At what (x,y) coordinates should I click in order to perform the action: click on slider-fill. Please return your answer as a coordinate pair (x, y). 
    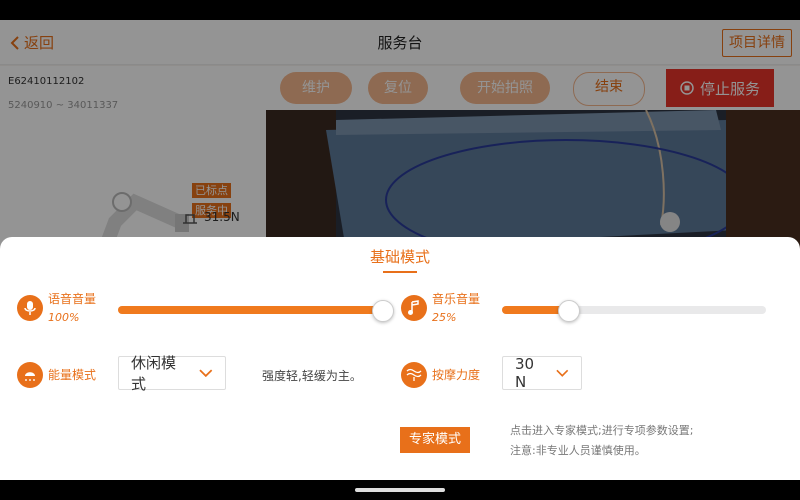
    Looking at the image, I should click on (250, 310).